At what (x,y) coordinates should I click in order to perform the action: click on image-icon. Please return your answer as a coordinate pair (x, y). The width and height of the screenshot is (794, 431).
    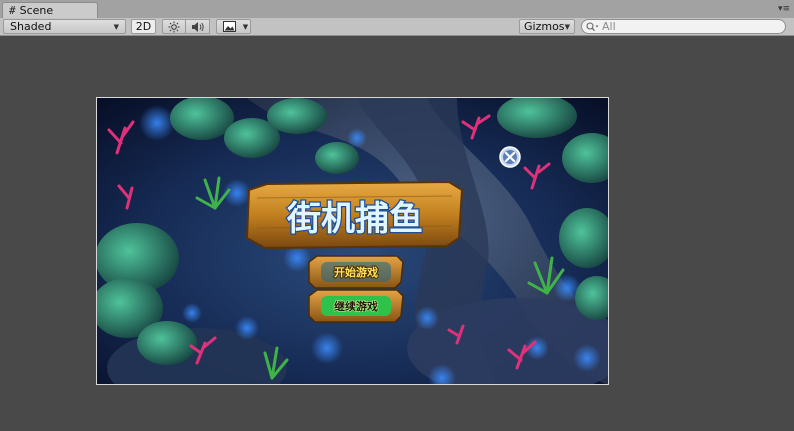
    Looking at the image, I should click on (229, 26).